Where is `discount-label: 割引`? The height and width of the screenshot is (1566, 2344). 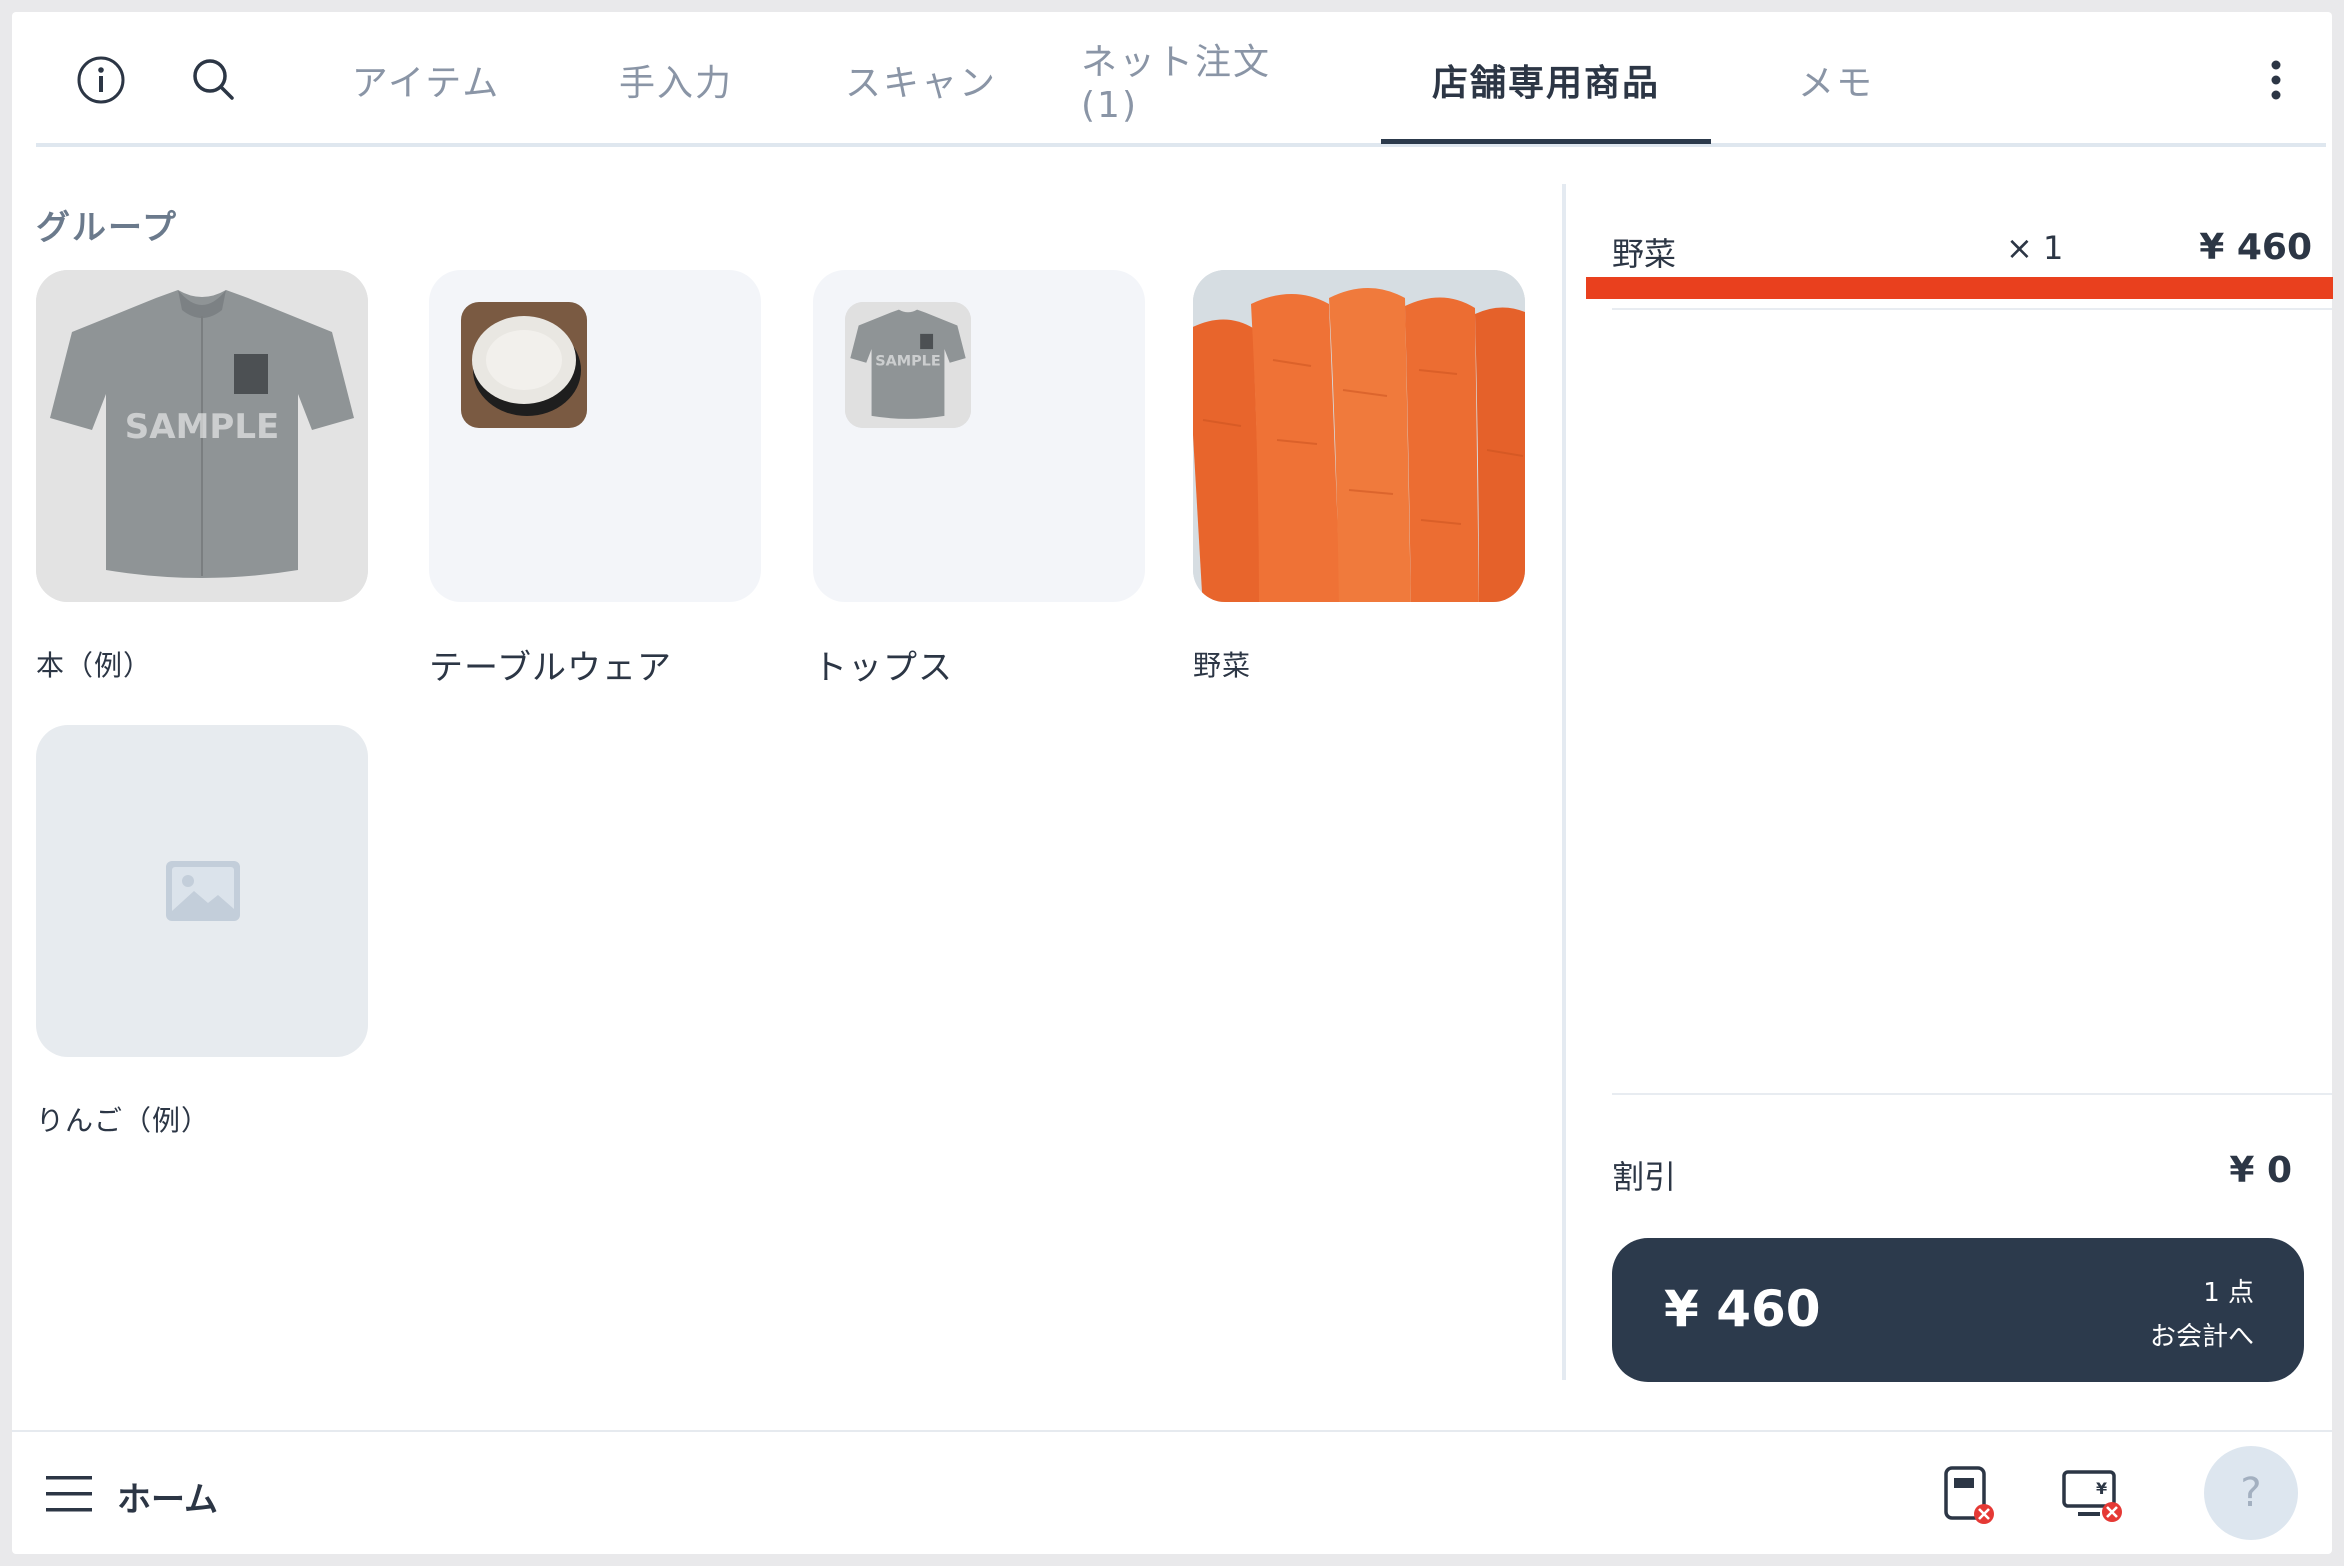
discount-label: 割引 is located at coordinates (1644, 1175).